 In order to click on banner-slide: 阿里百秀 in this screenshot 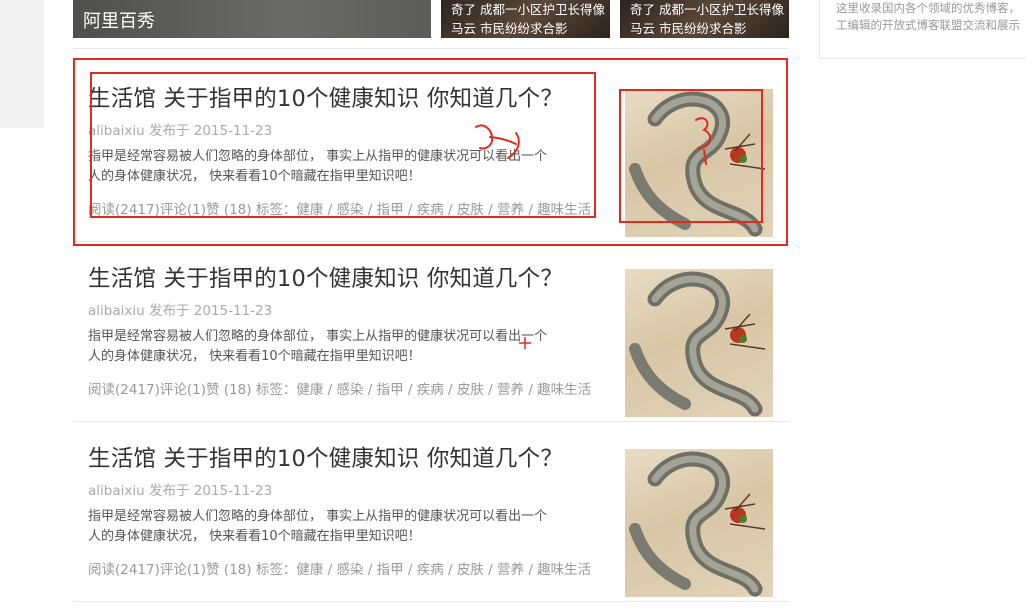, I will do `click(252, 19)`.